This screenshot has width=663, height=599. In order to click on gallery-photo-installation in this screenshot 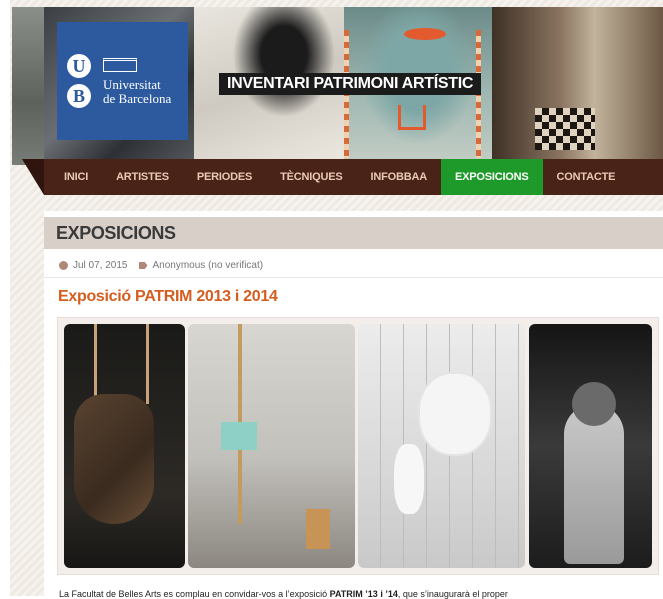, I will do `click(271, 446)`.